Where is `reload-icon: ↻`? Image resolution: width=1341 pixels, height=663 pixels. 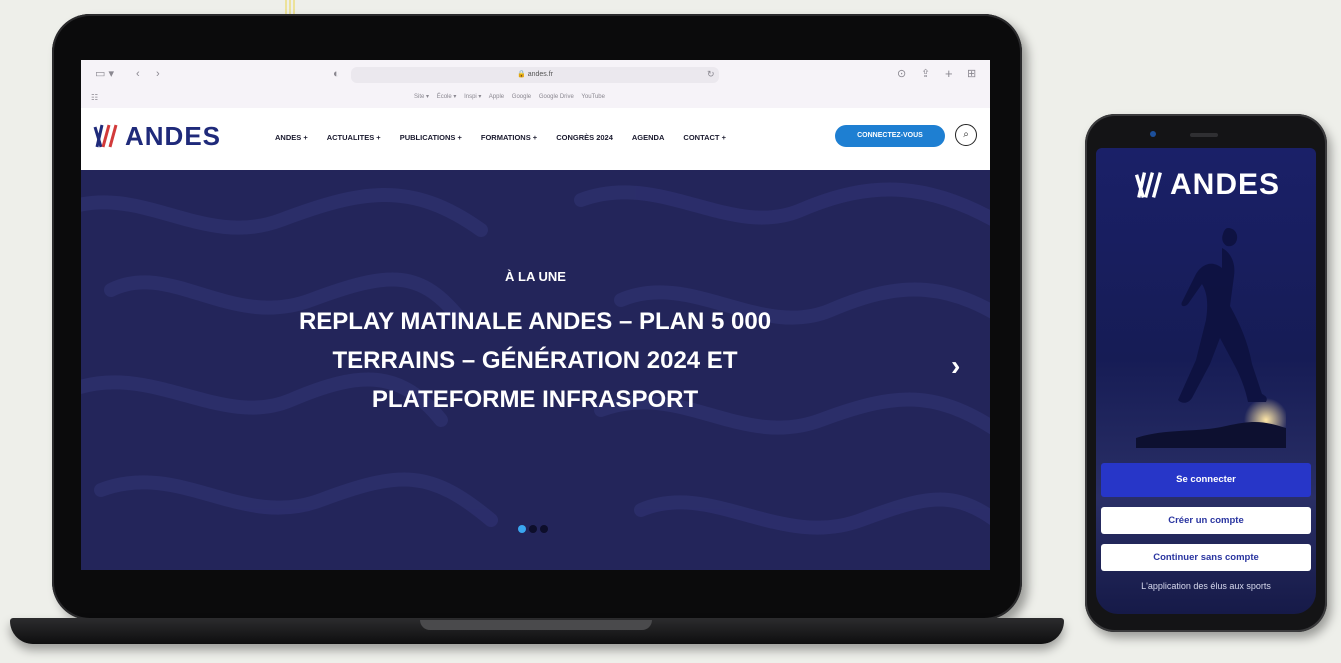 reload-icon: ↻ is located at coordinates (711, 74).